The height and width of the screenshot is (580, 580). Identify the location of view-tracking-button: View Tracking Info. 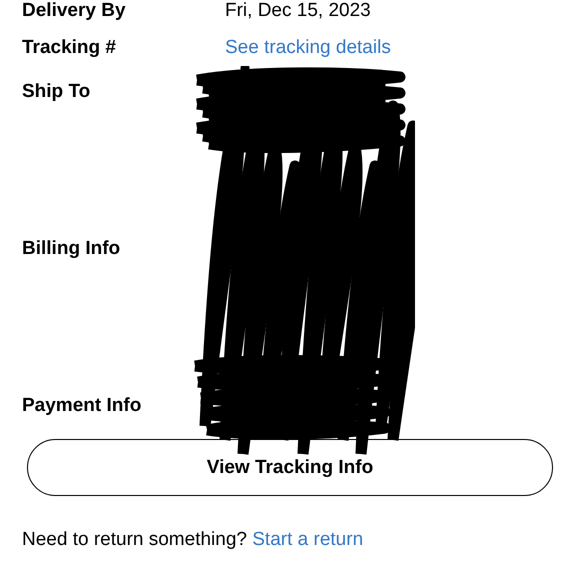
(290, 467).